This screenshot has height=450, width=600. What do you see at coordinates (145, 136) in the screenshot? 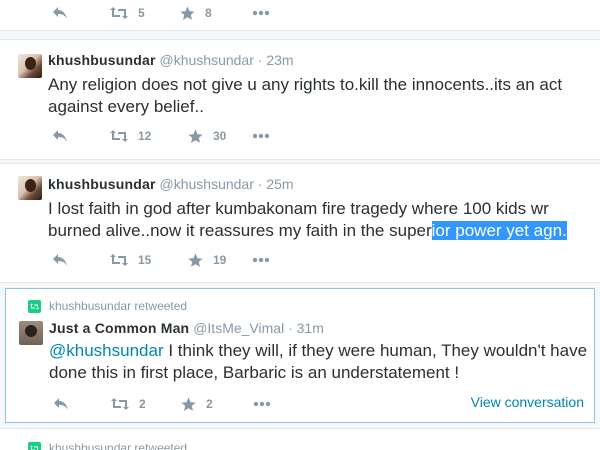
I see `retweet-count: 12` at bounding box center [145, 136].